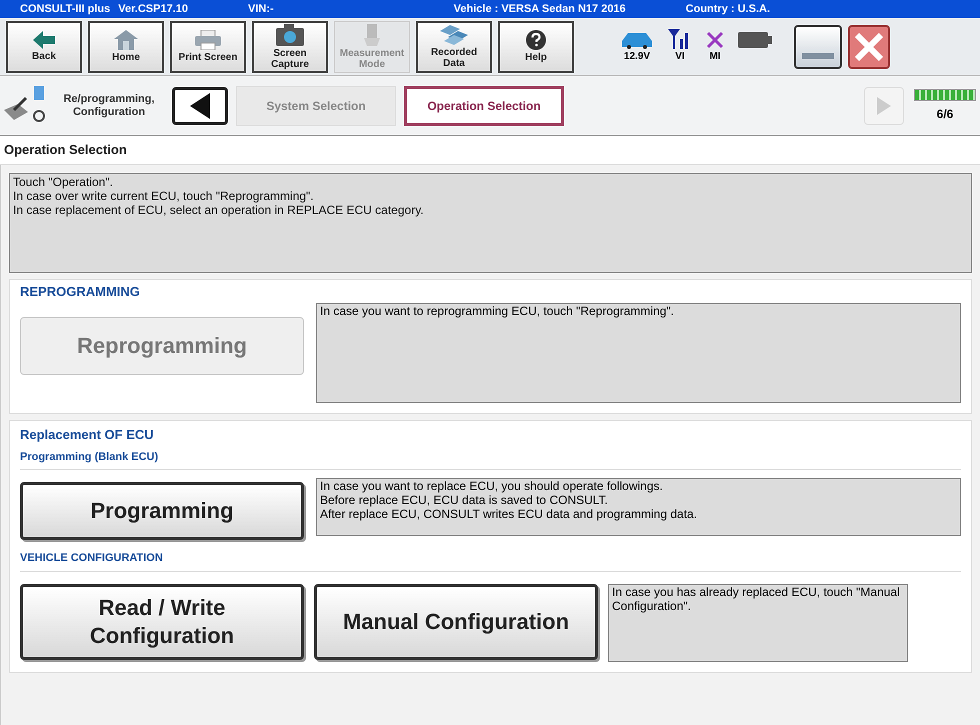  Describe the element at coordinates (492, 486) in the screenshot. I see `description-text: In case you want to replace ECU, you should operate followings.` at that location.